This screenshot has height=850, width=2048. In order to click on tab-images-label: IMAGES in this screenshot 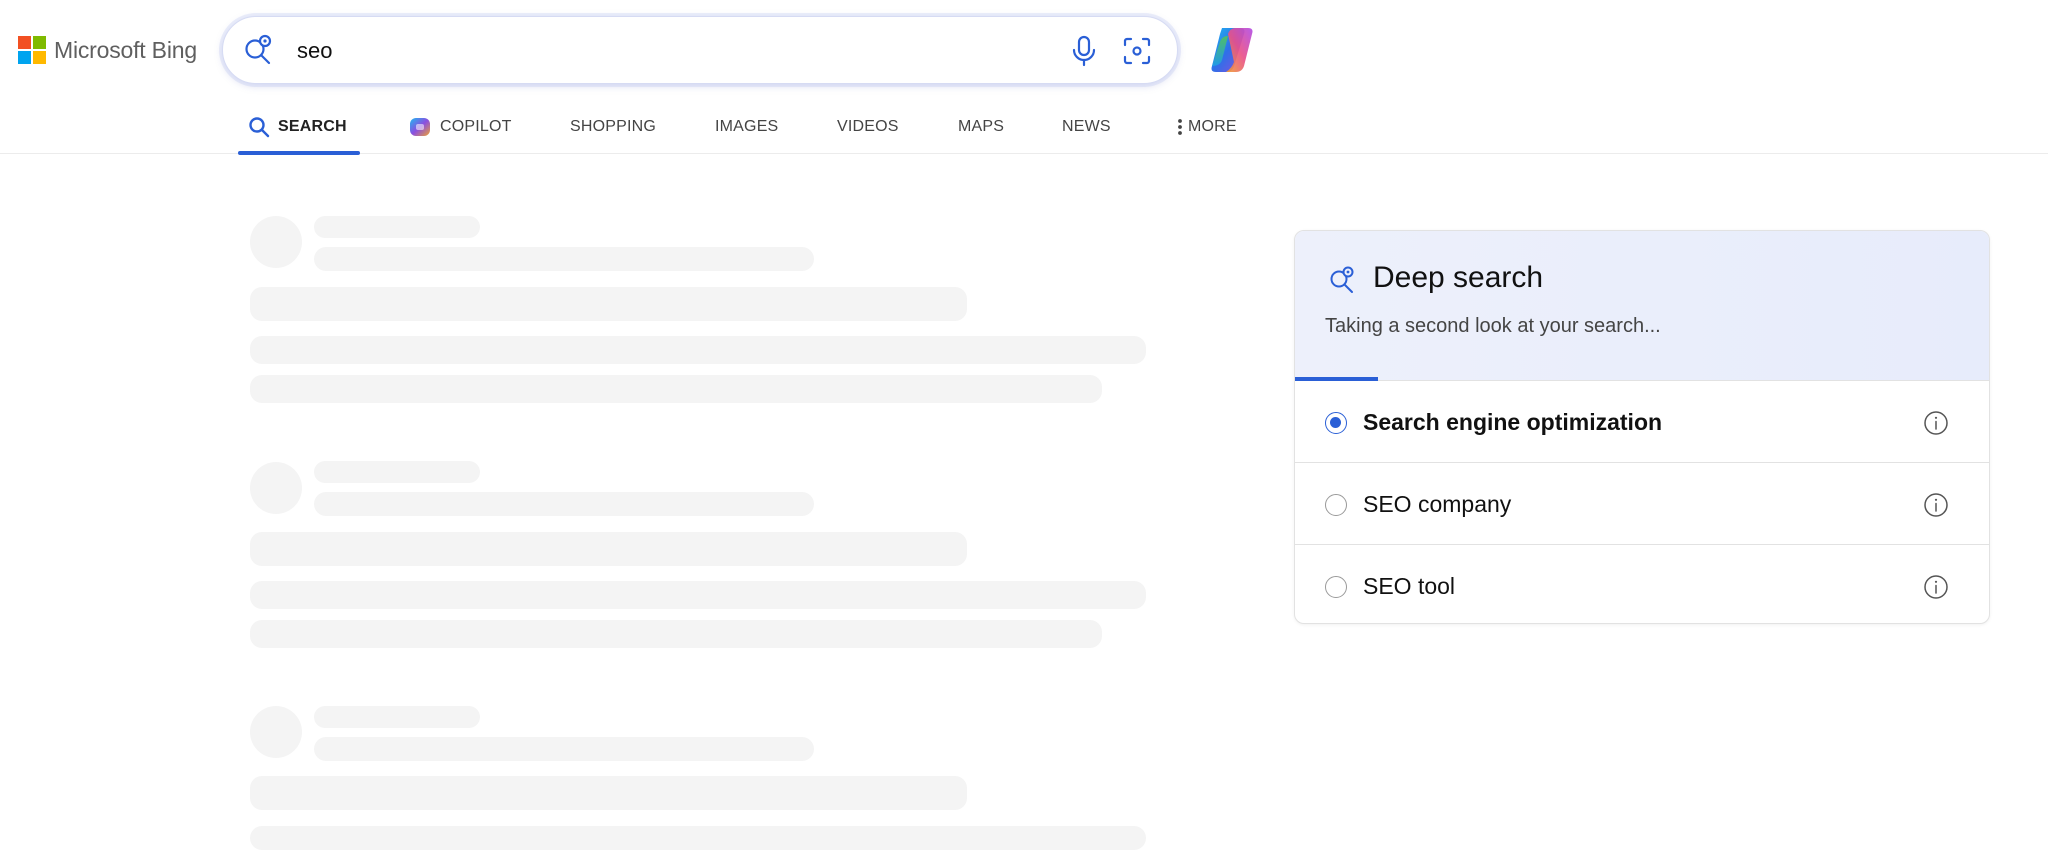, I will do `click(747, 126)`.